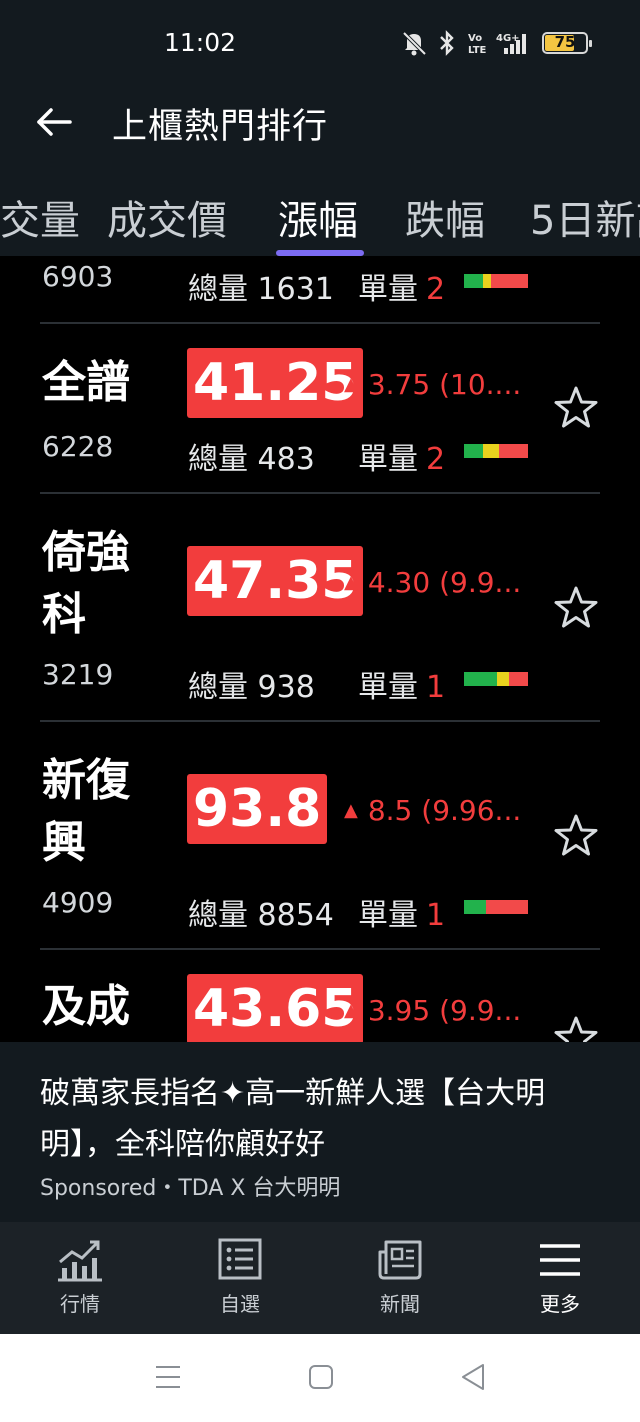 This screenshot has height=1422, width=640. I want to click on status-icons: Vo LTE 4G+ 75, so click(496, 43).